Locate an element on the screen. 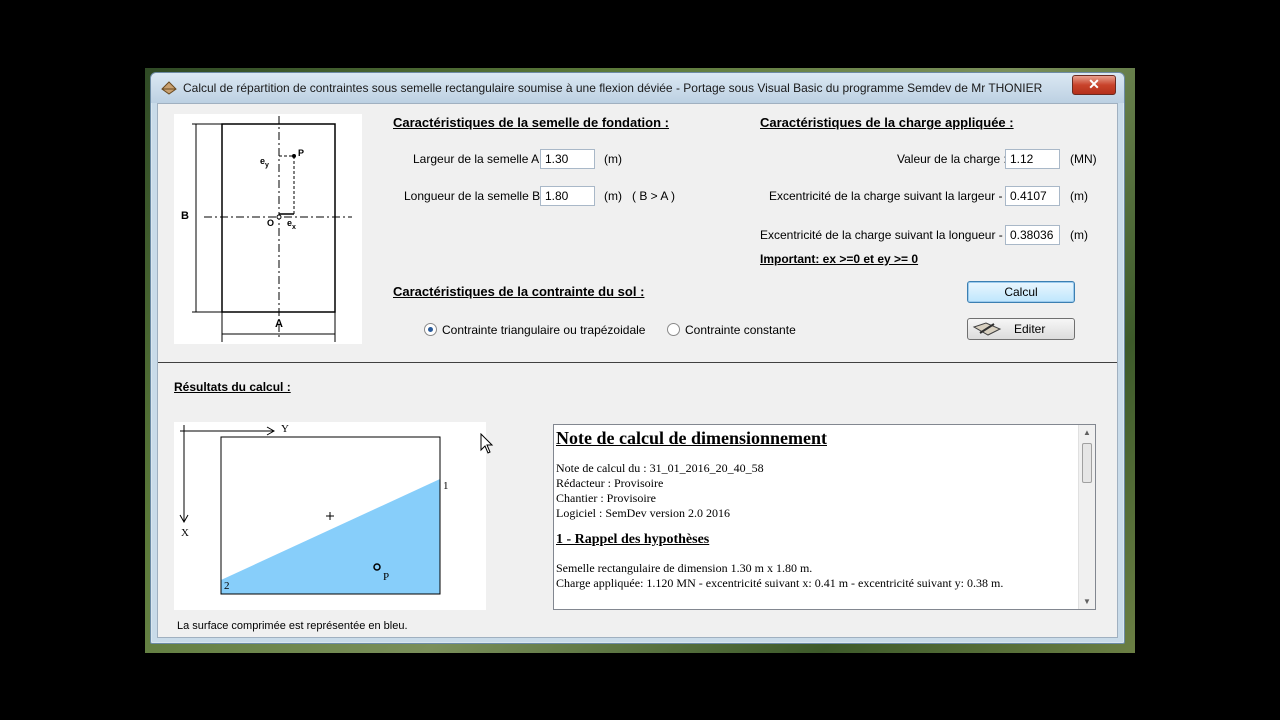 Image resolution: width=1280 pixels, height=720 pixels. sketch-label-ey: ey is located at coordinates (264, 162).